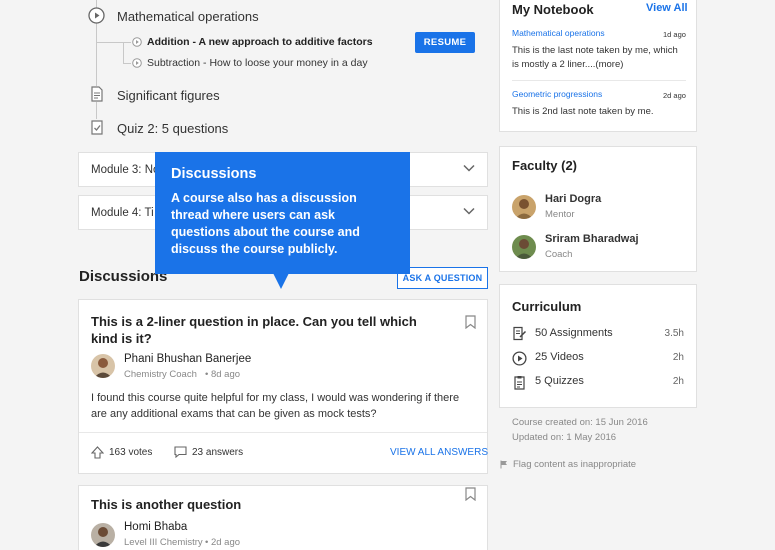 This screenshot has width=775, height=550. I want to click on tooltip-title: Discussions, so click(214, 174).